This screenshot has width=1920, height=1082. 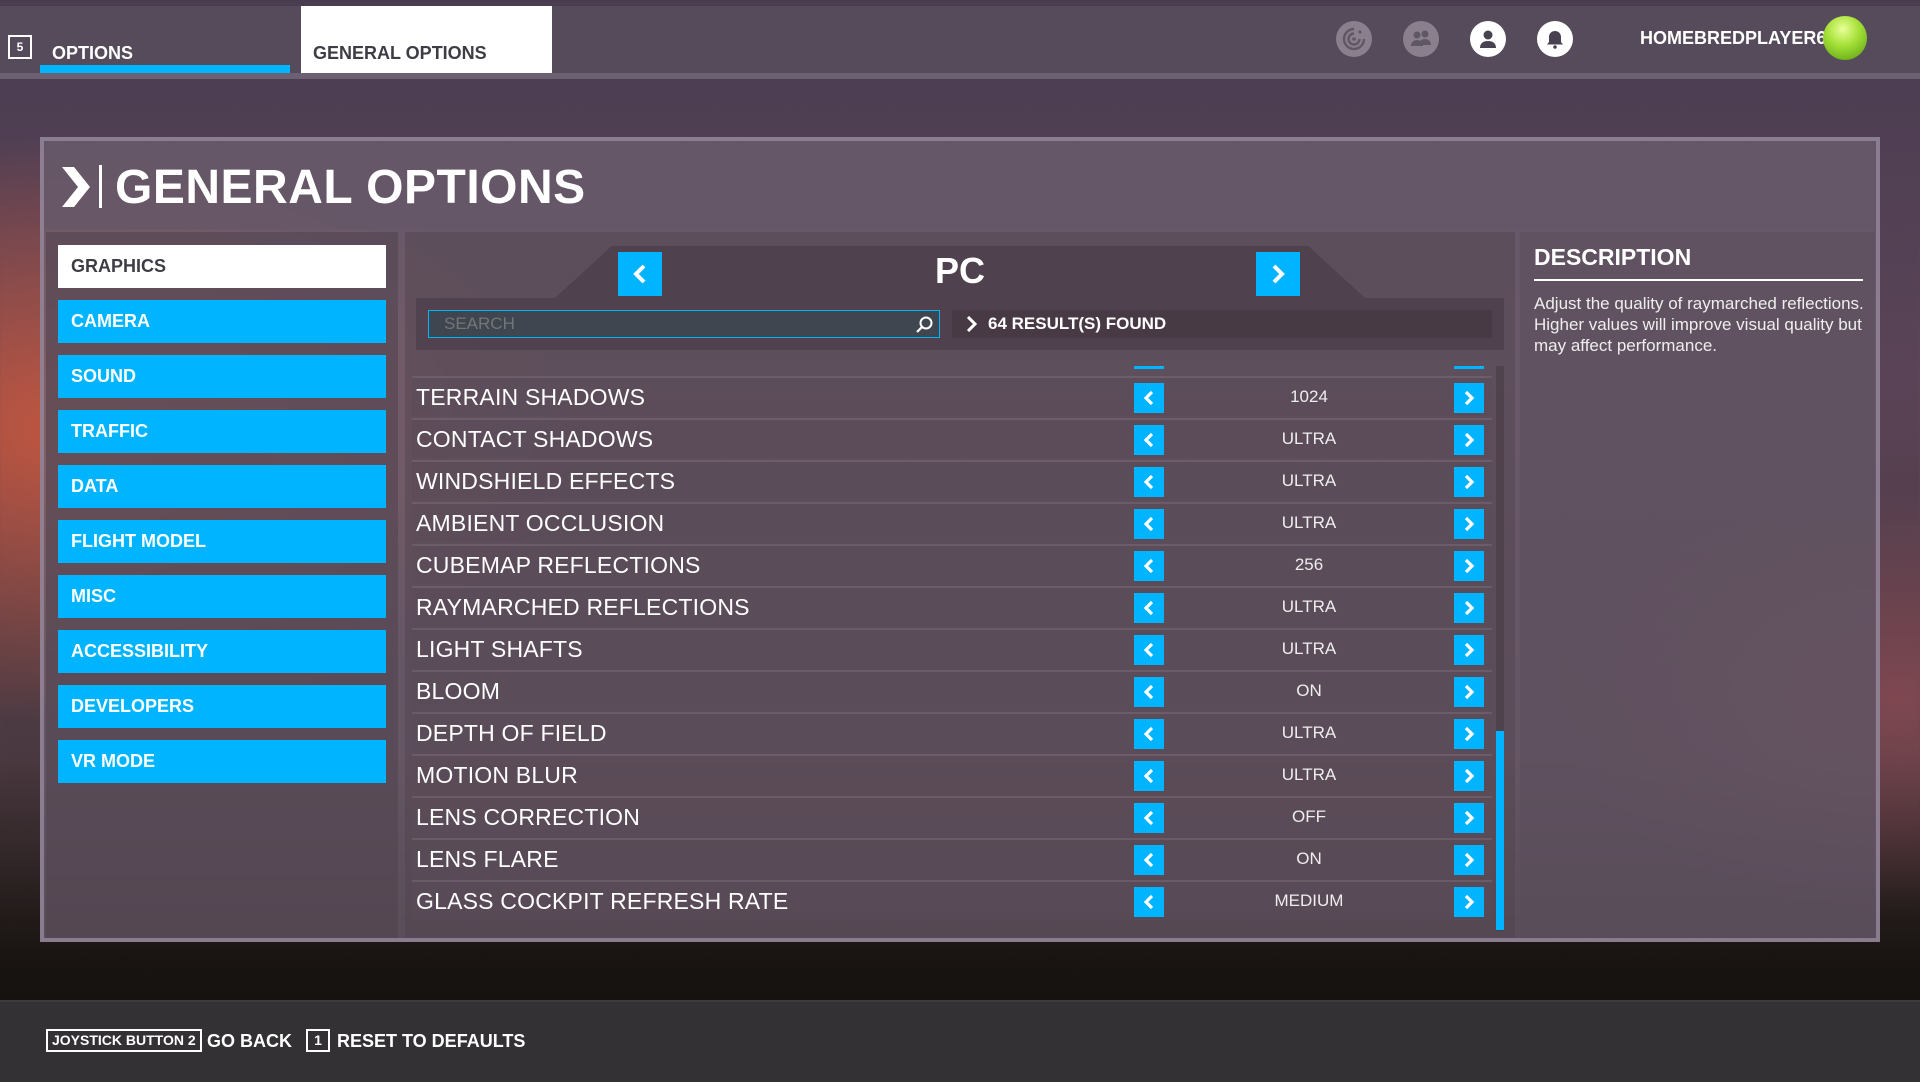 I want to click on avatar, so click(x=1845, y=38).